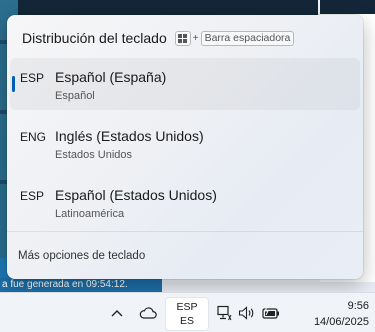 The height and width of the screenshot is (332, 375). I want to click on taskbar-clock: 9:56 14/06/2025, so click(341, 314).